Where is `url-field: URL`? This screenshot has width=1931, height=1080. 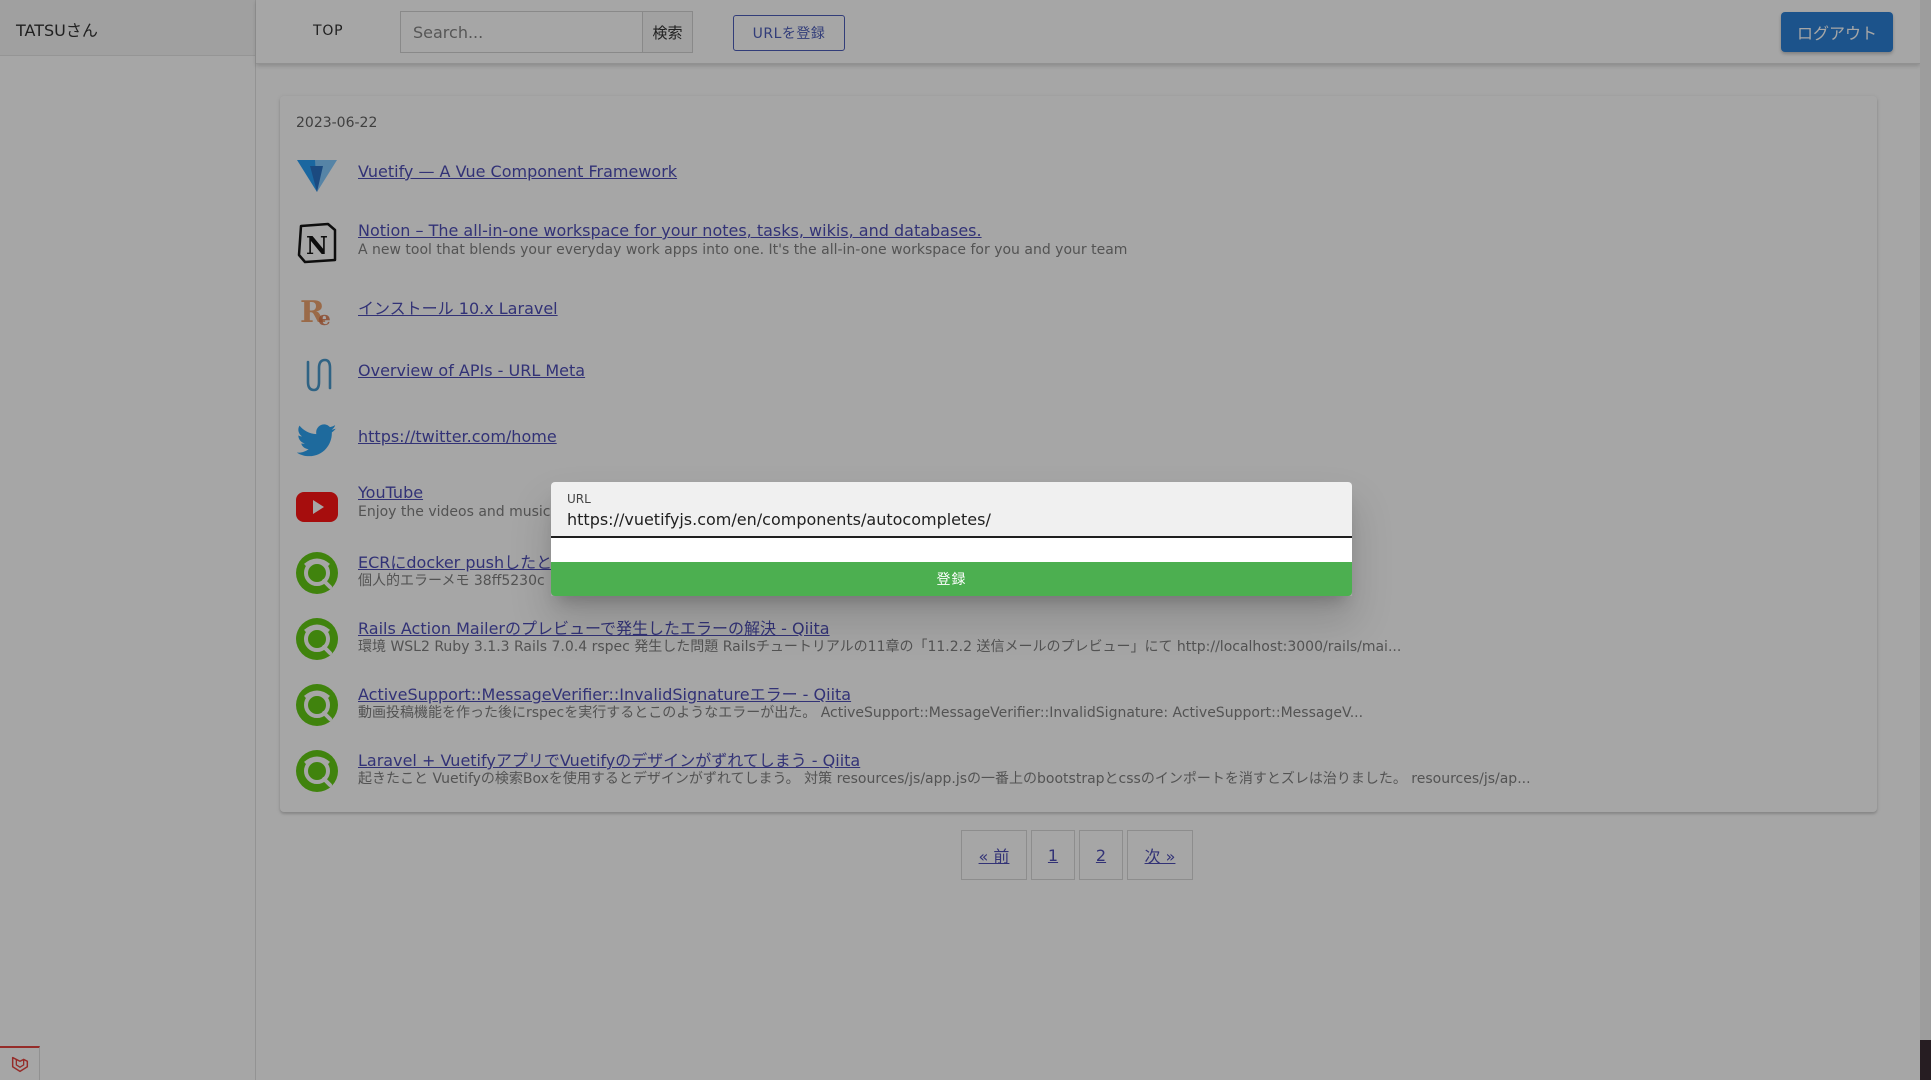 url-field: URL is located at coordinates (951, 510).